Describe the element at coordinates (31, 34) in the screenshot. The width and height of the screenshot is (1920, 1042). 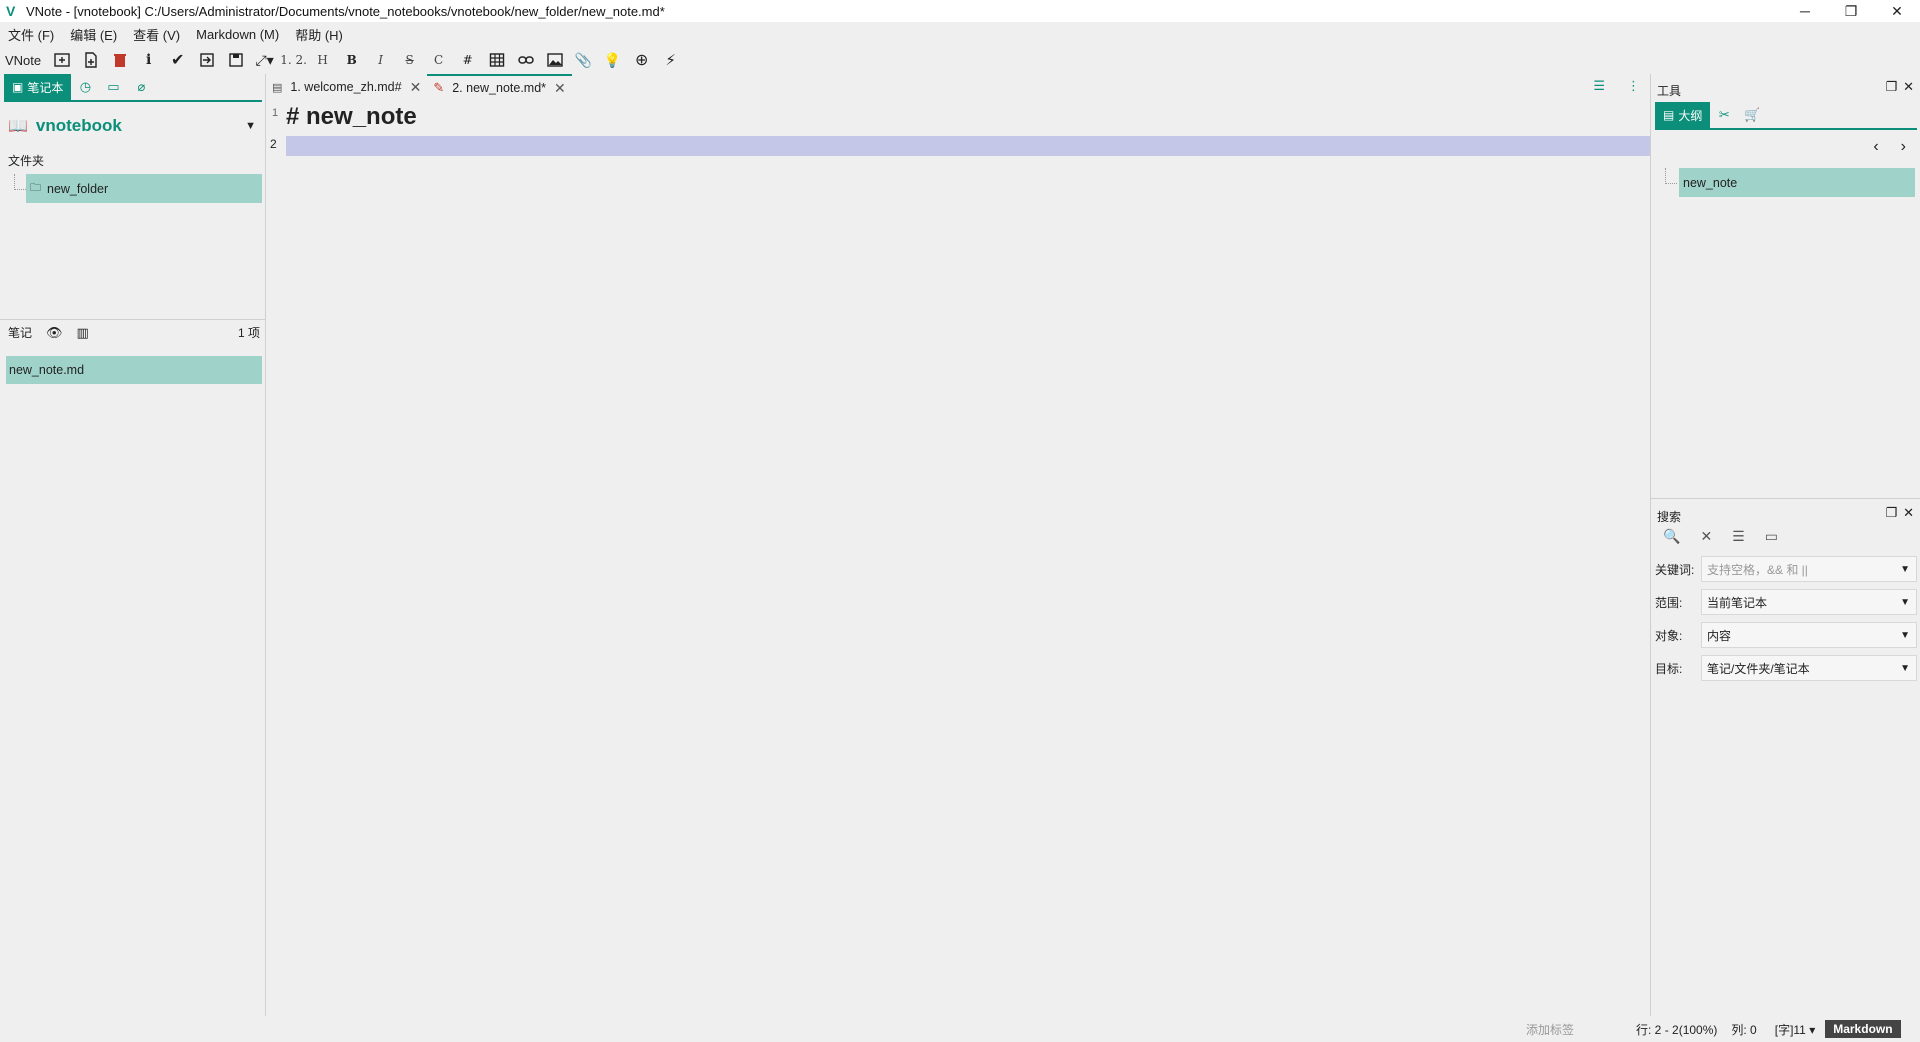
I see `menu-file: 文件 (F)` at that location.